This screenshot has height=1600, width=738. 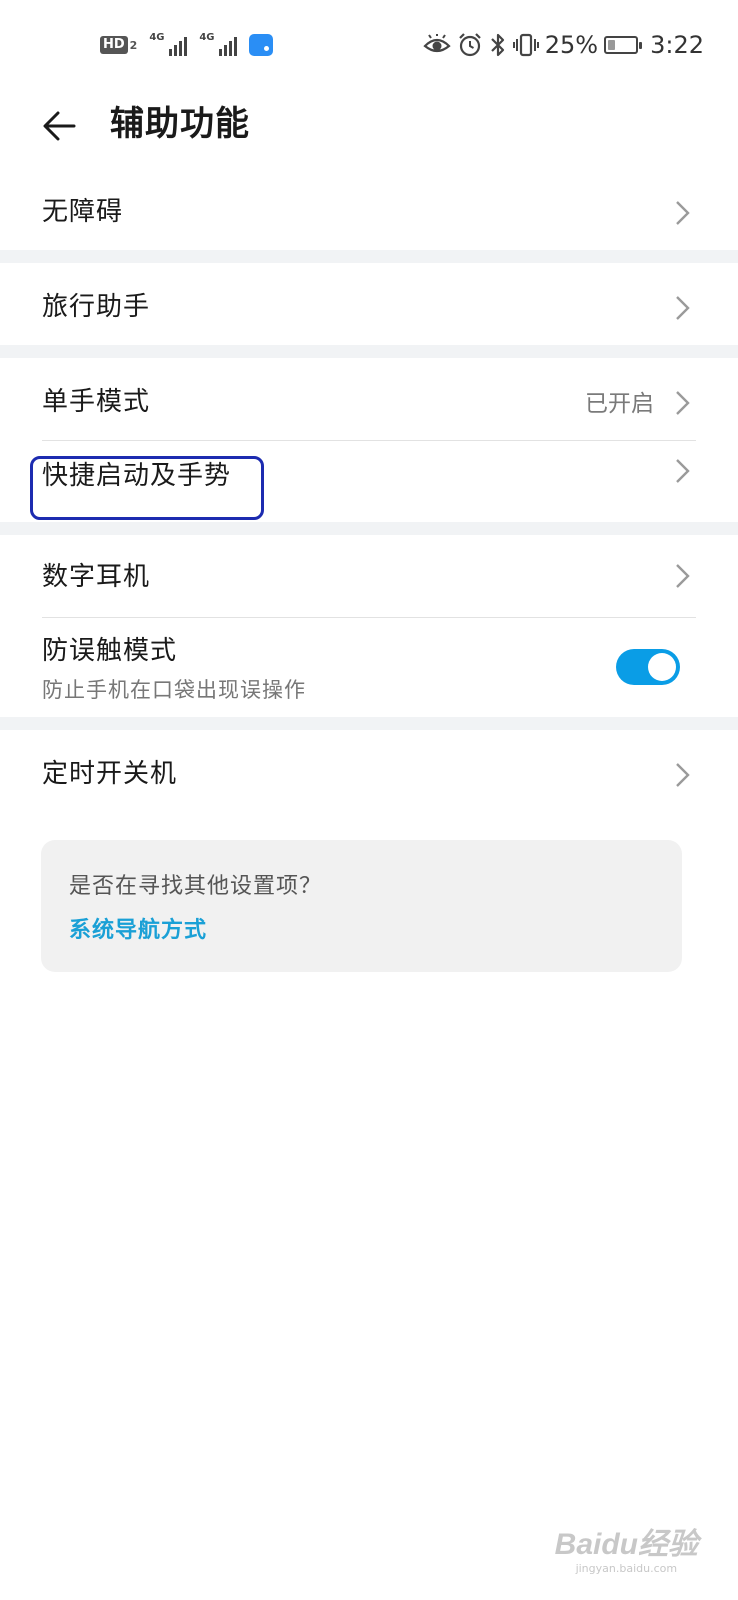 I want to click on suggestion-link-system-navigation: 系统导航方式, so click(x=138, y=931).